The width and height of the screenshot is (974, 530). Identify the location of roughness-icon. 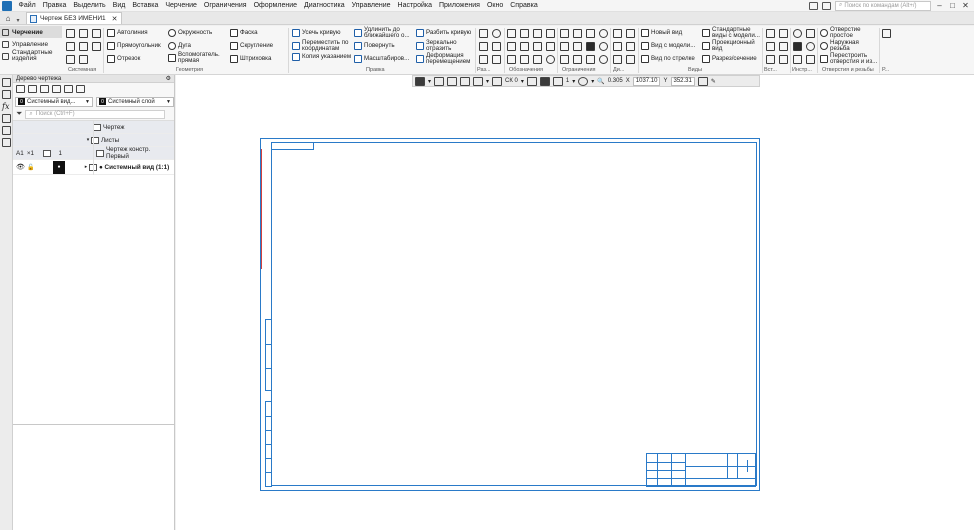
(537, 33).